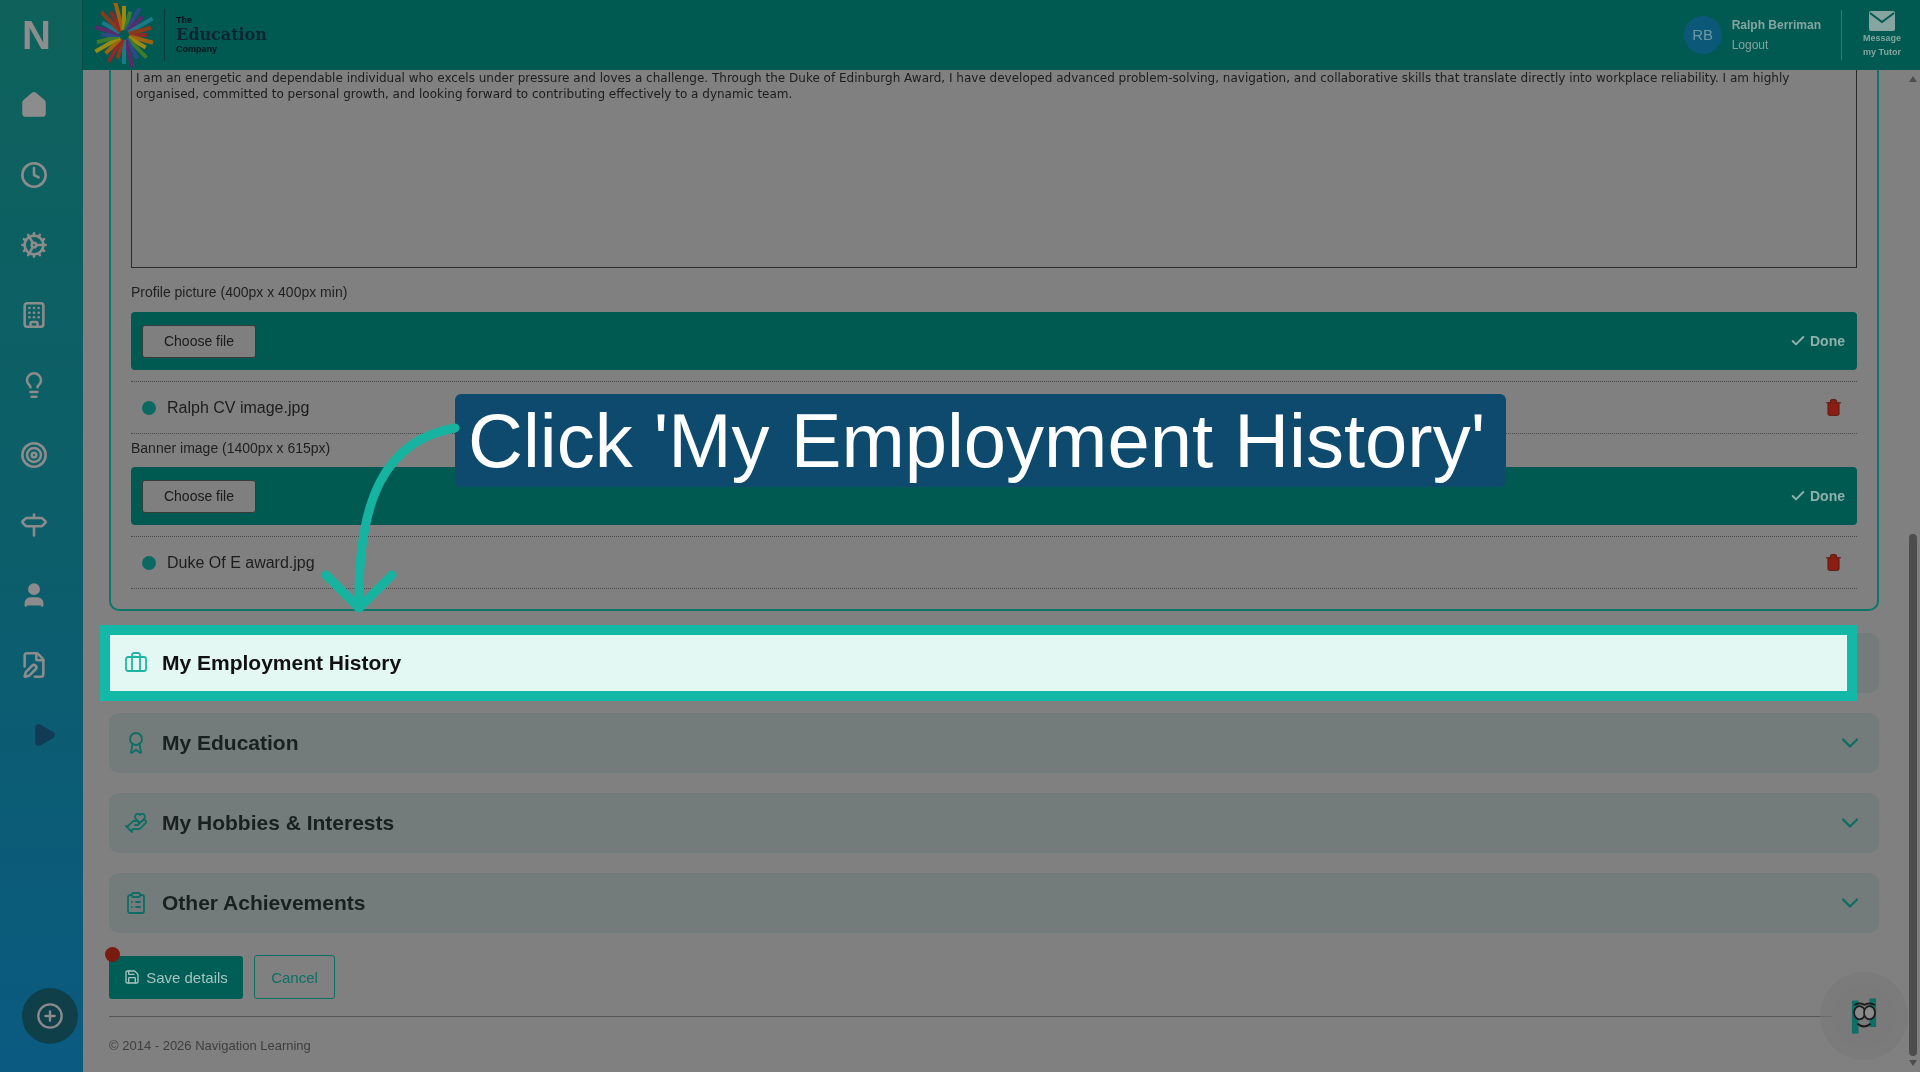 This screenshot has width=1920, height=1072. I want to click on starburst-logo, so click(124, 35).